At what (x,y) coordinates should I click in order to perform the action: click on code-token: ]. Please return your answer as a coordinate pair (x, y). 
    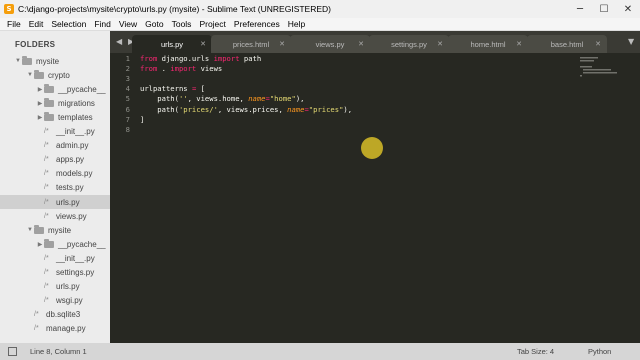
    Looking at the image, I should click on (142, 119).